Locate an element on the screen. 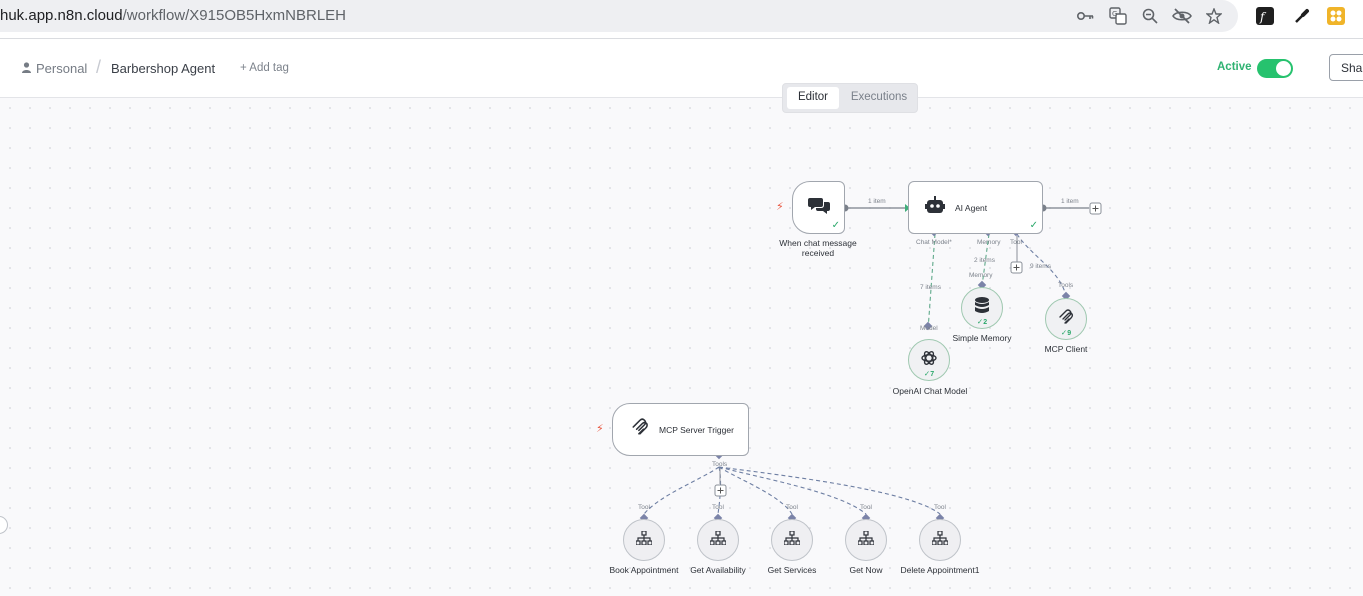  chat-bubbles-icon is located at coordinates (818, 207).